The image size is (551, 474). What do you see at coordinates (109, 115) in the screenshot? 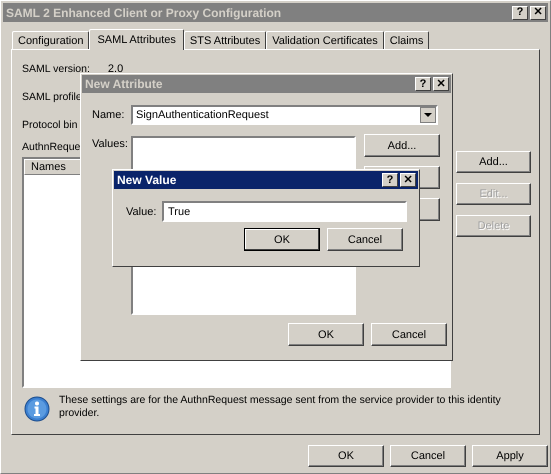
I see `field-label: Name:` at bounding box center [109, 115].